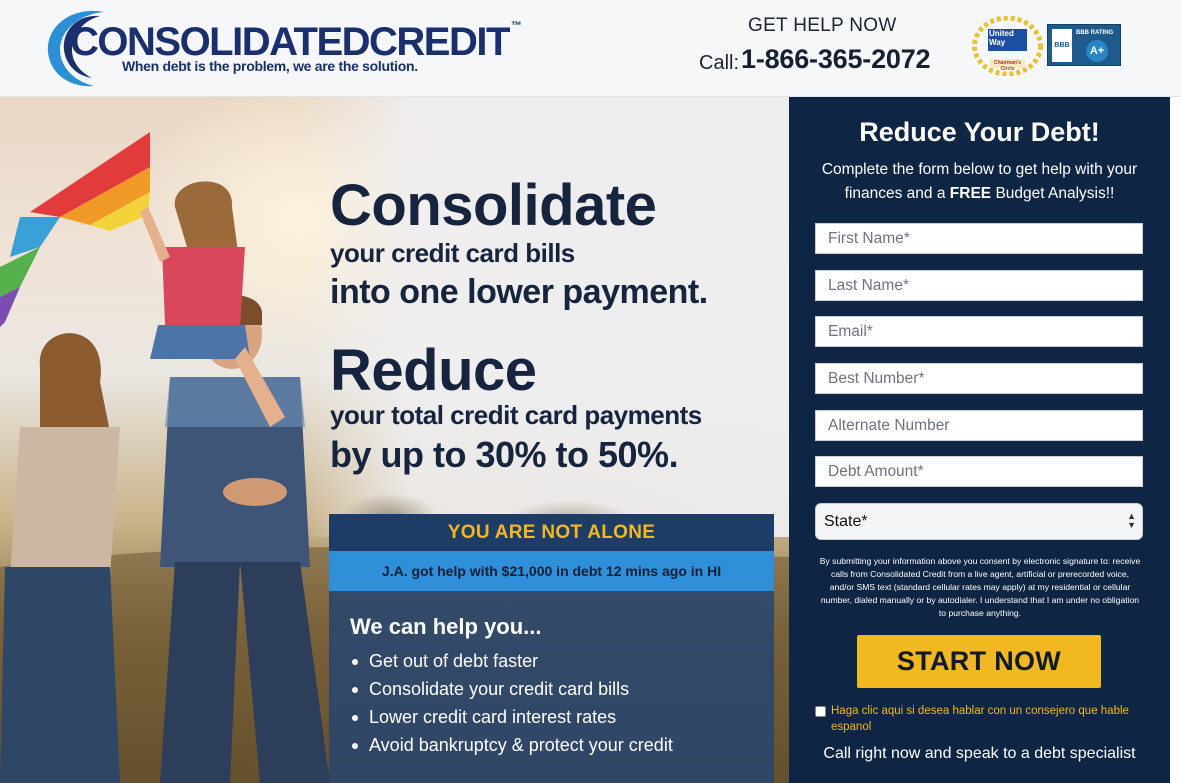 The height and width of the screenshot is (783, 1181). What do you see at coordinates (516, 415) in the screenshot?
I see `headline-line-total-payments: your total credit card payments` at bounding box center [516, 415].